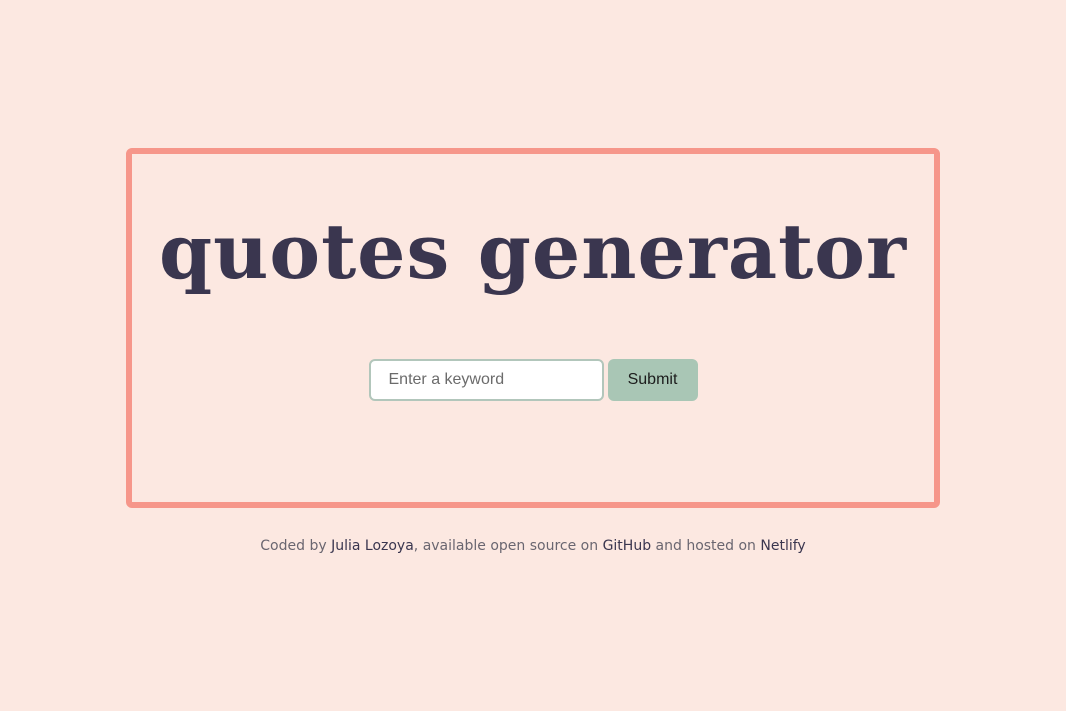 Image resolution: width=1066 pixels, height=711 pixels. Describe the element at coordinates (508, 546) in the screenshot. I see `footer-middle-text: , available open source on` at that location.